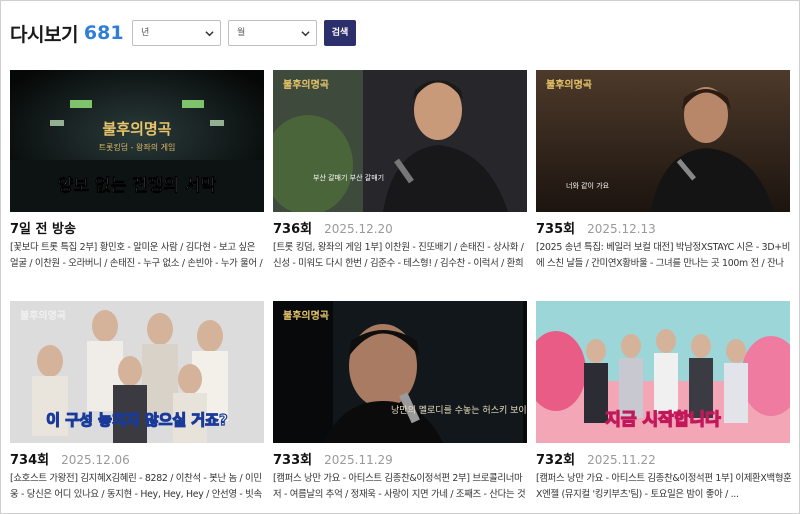  What do you see at coordinates (663, 141) in the screenshot?
I see `episode-thumbnail: 불후의명곡 너와 같이 가요` at bounding box center [663, 141].